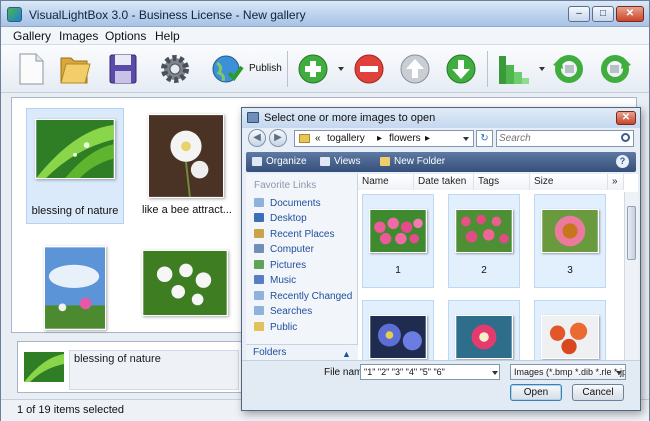  Describe the element at coordinates (154, 370) in the screenshot. I see `image-caption-field: blessing of nature` at that location.